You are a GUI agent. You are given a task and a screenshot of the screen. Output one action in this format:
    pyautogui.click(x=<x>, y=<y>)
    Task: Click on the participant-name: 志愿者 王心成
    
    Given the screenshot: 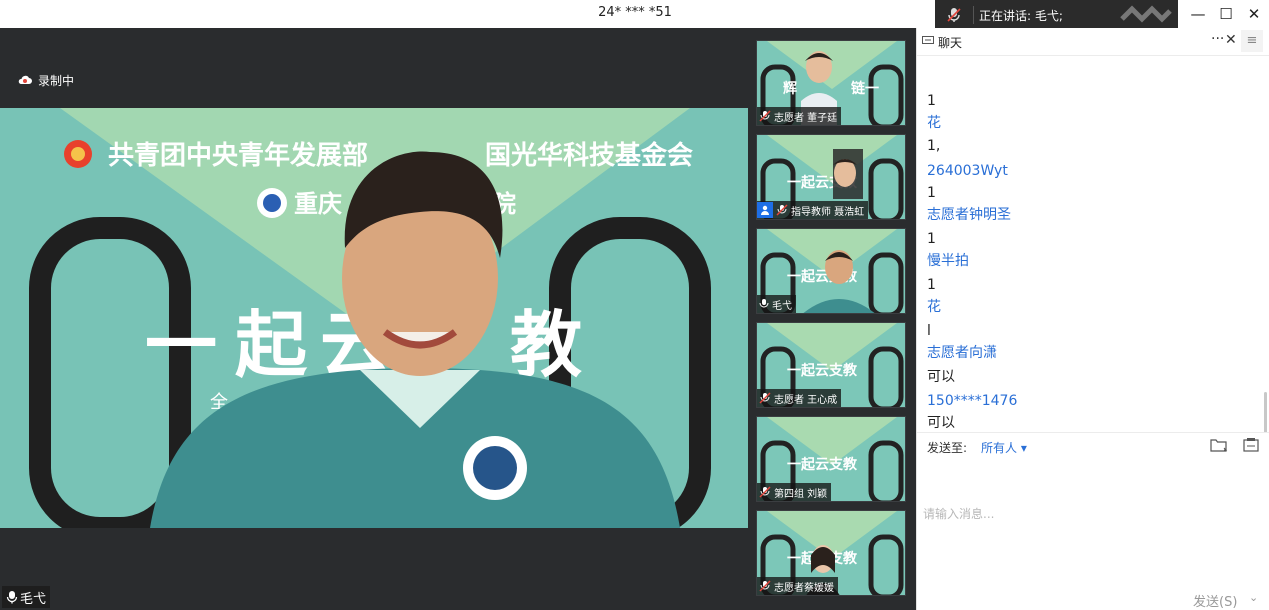 What is the action you would take?
    pyautogui.click(x=806, y=400)
    